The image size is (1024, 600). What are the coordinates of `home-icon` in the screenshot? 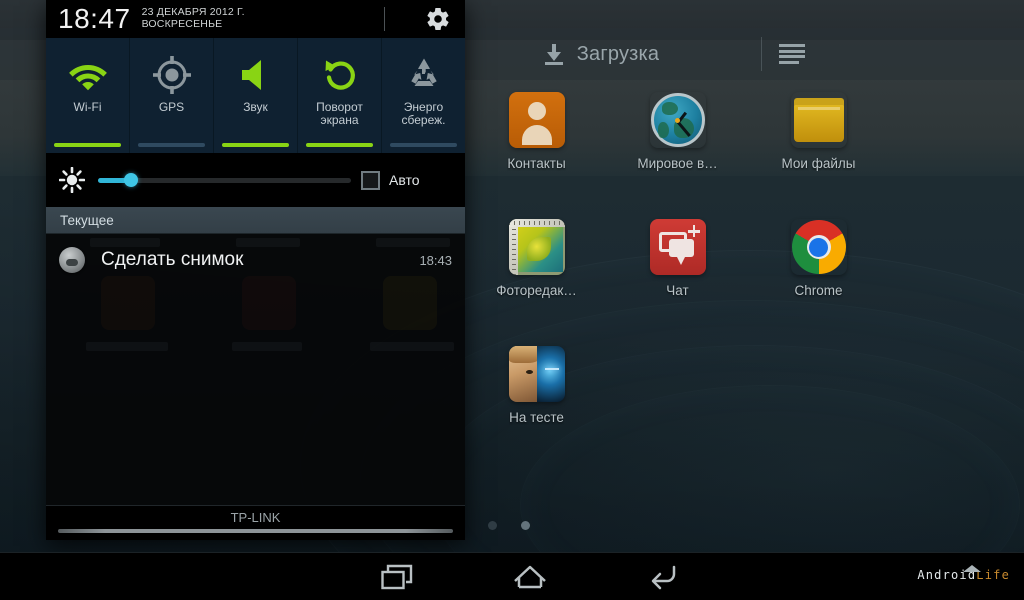 It's located at (530, 577).